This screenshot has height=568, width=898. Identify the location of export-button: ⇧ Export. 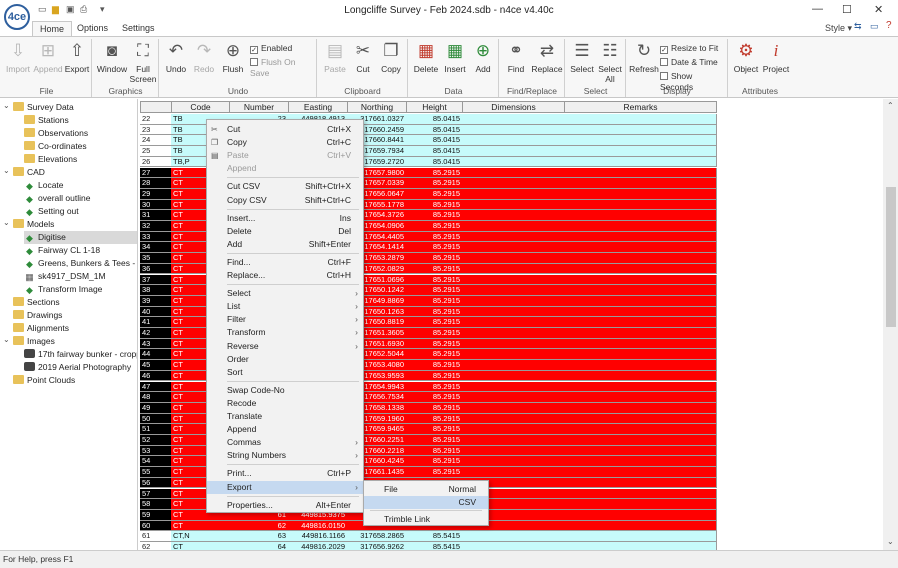
(77, 57).